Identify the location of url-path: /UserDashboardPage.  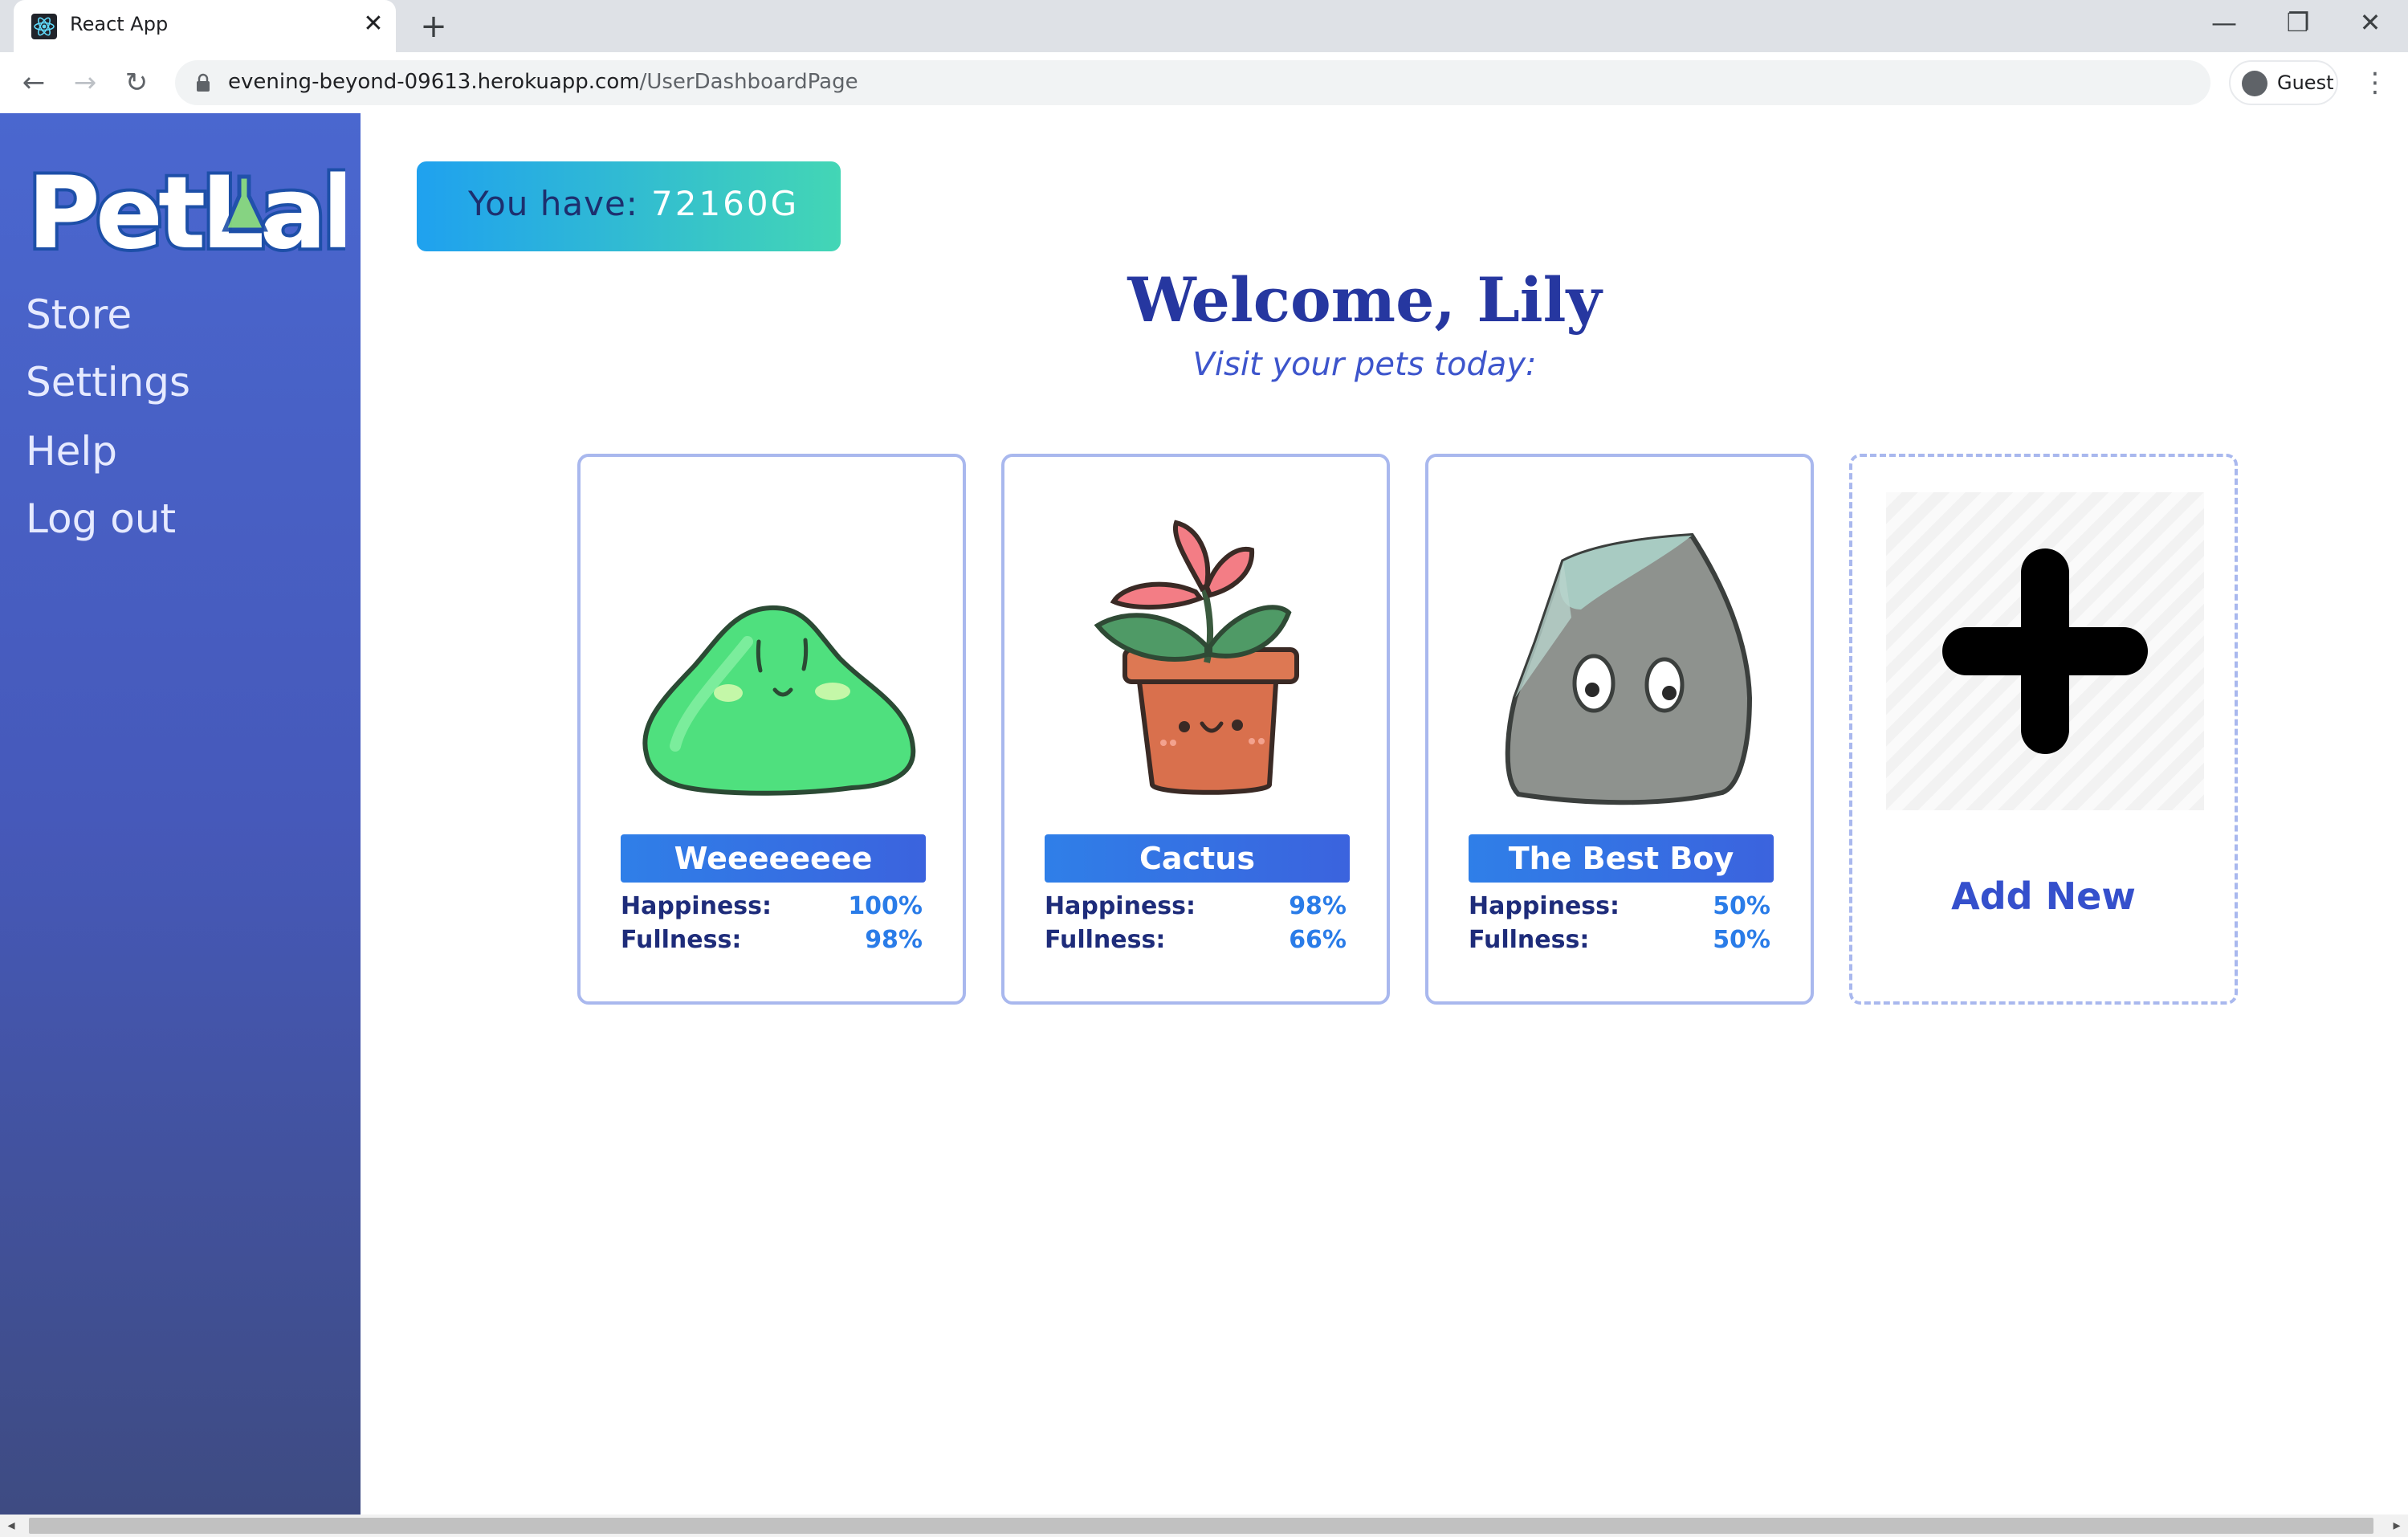
(748, 82).